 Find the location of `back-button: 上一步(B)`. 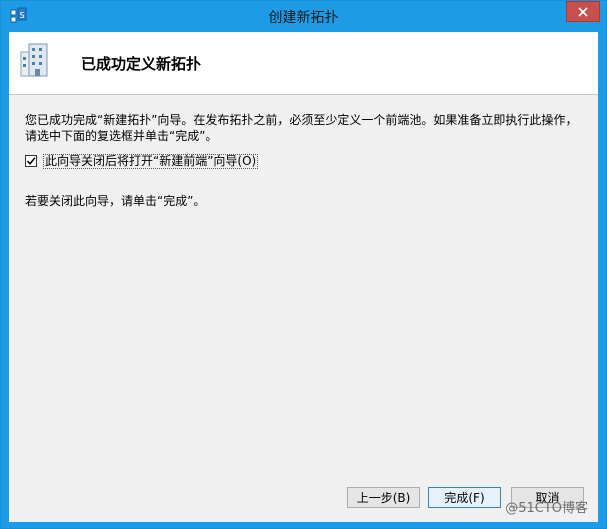

back-button: 上一步(B) is located at coordinates (383, 497).